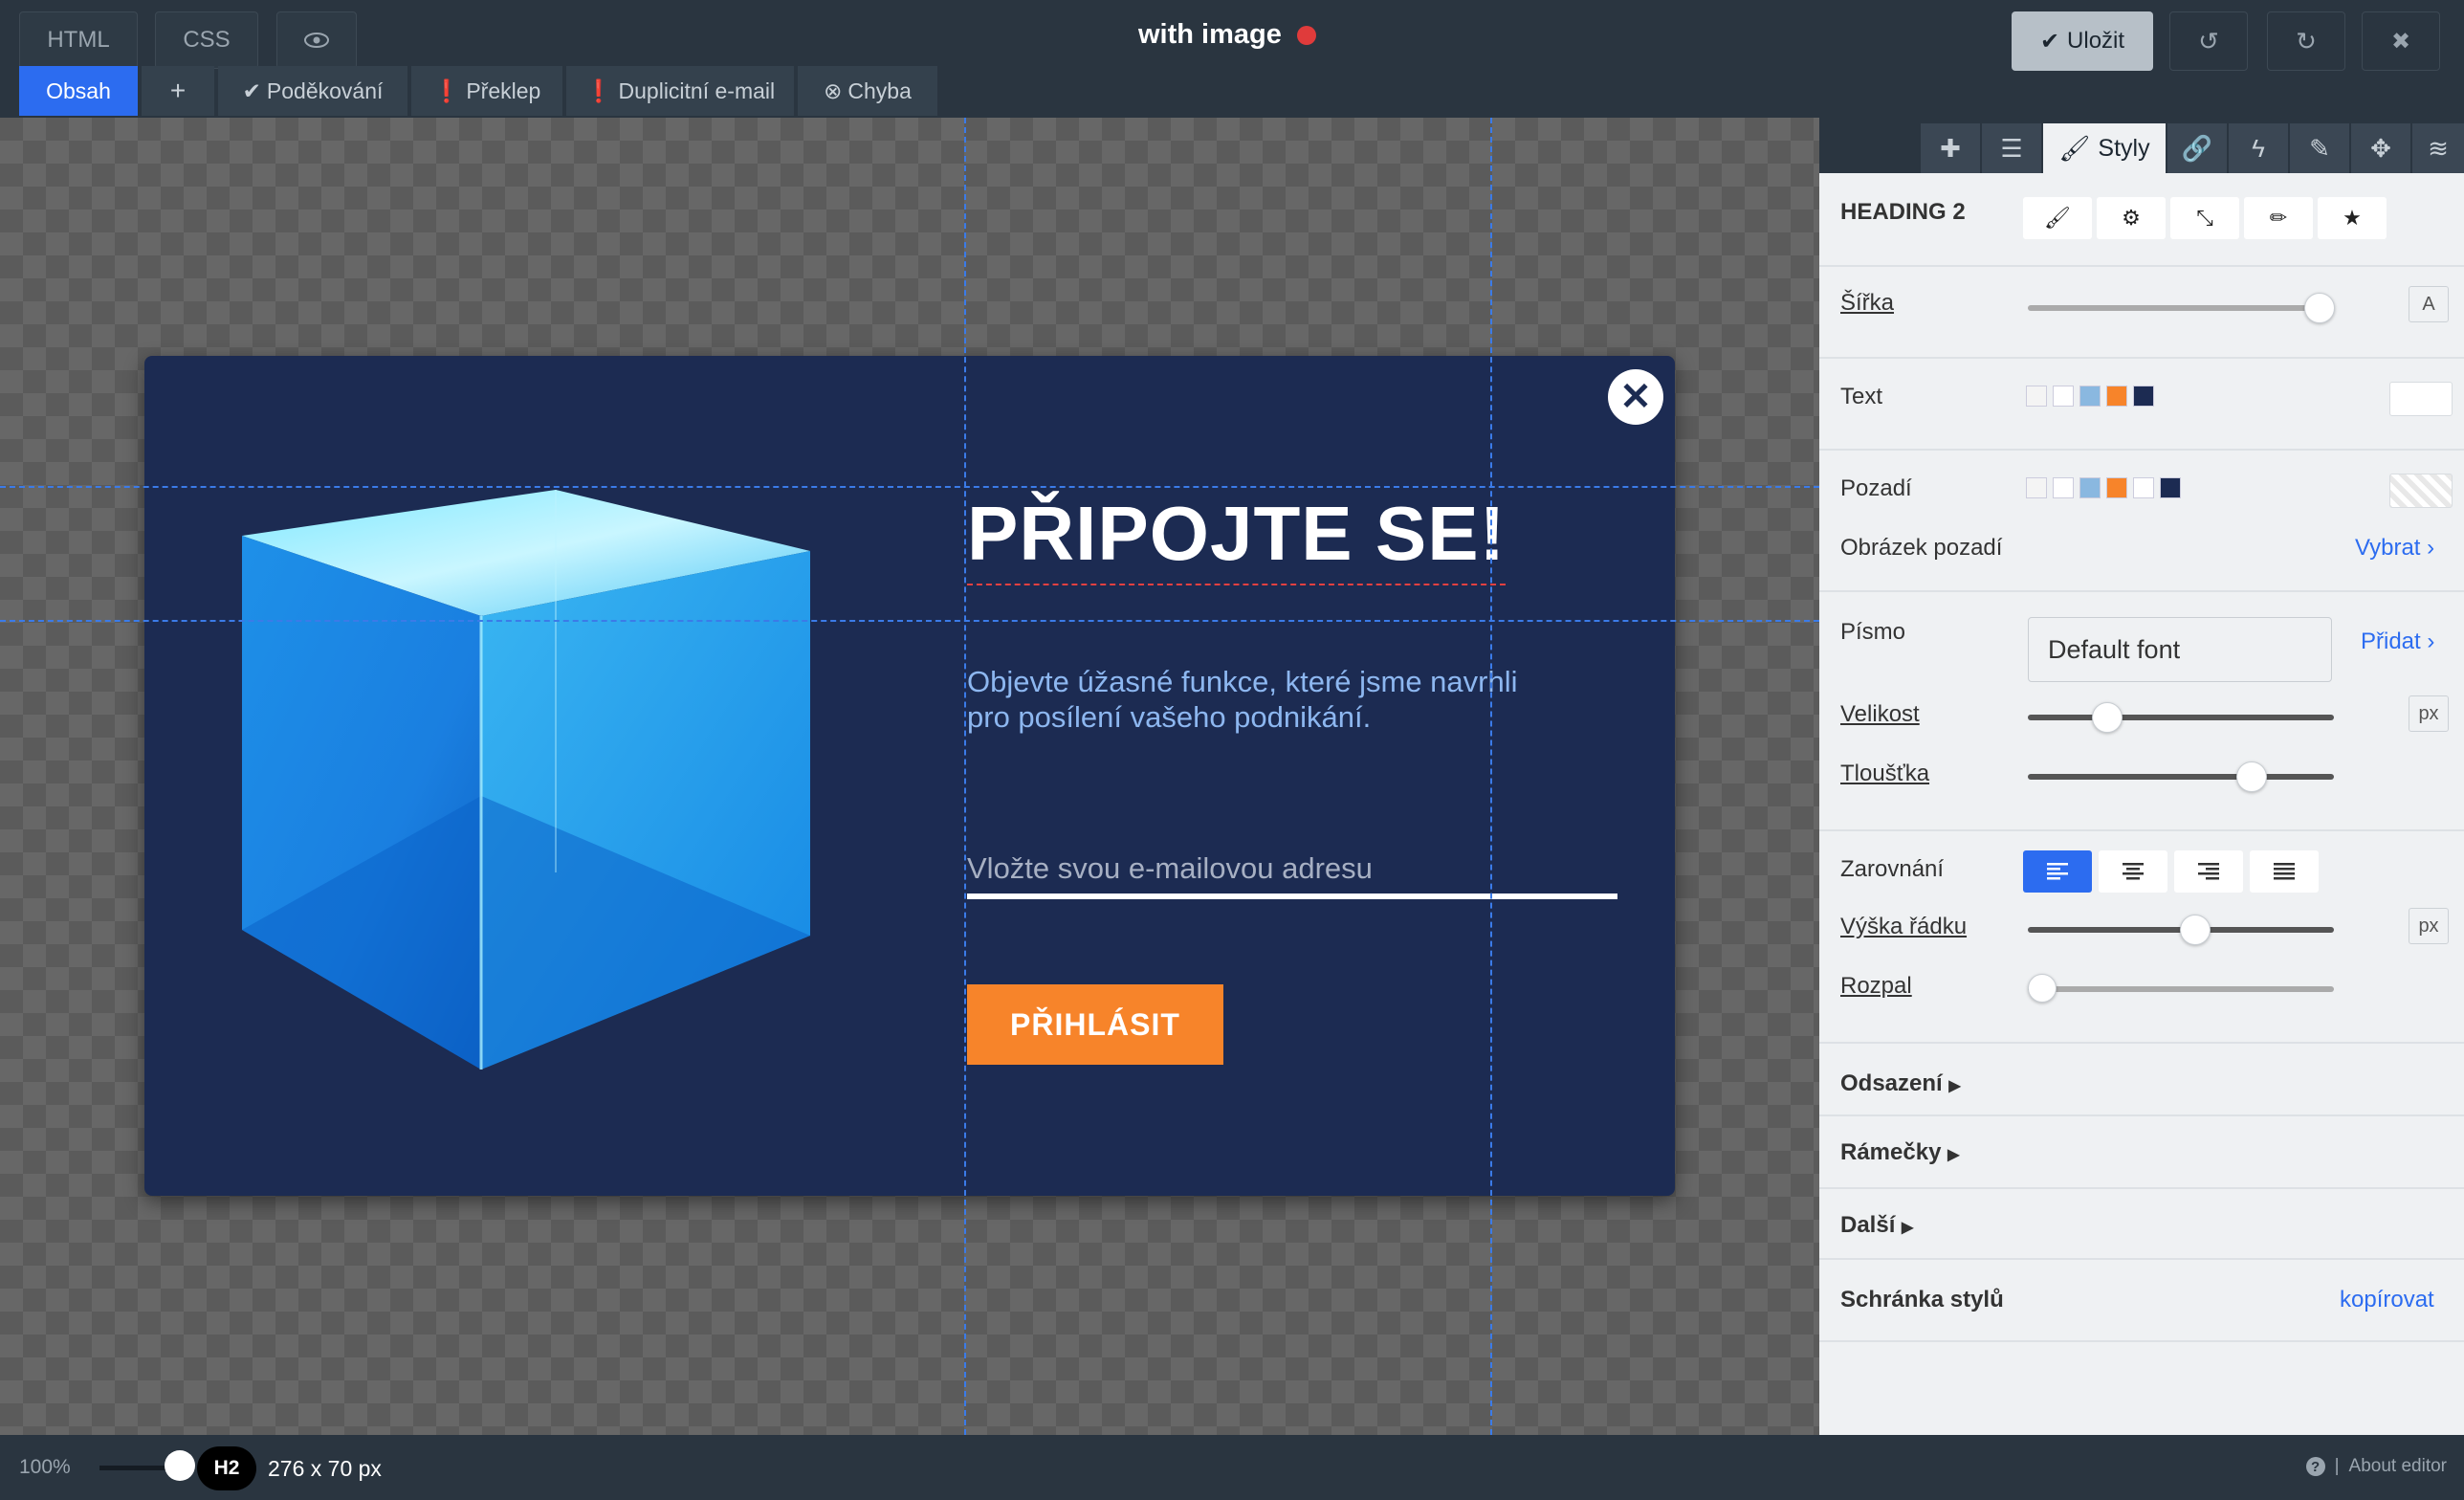 The image size is (2464, 1500). What do you see at coordinates (2319, 308) in the screenshot?
I see `width-slider-knob` at bounding box center [2319, 308].